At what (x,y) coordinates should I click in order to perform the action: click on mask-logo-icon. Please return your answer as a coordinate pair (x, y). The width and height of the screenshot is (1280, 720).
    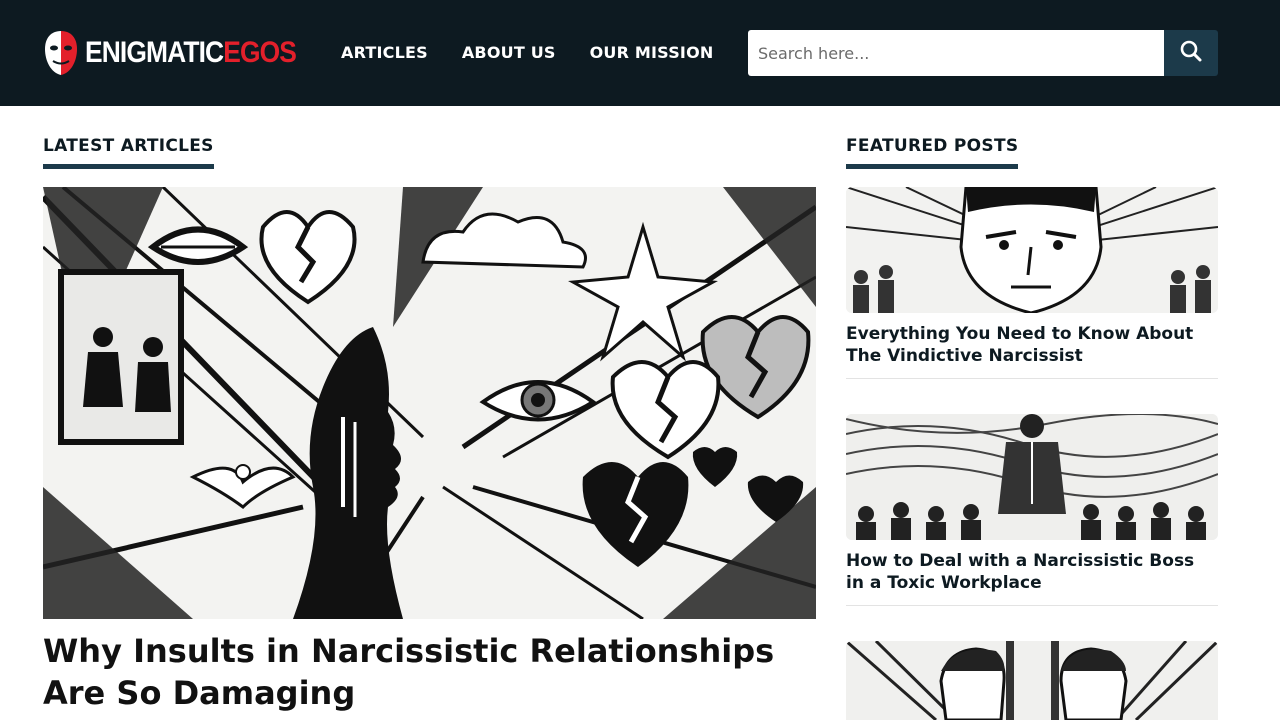
    Looking at the image, I should click on (61, 53).